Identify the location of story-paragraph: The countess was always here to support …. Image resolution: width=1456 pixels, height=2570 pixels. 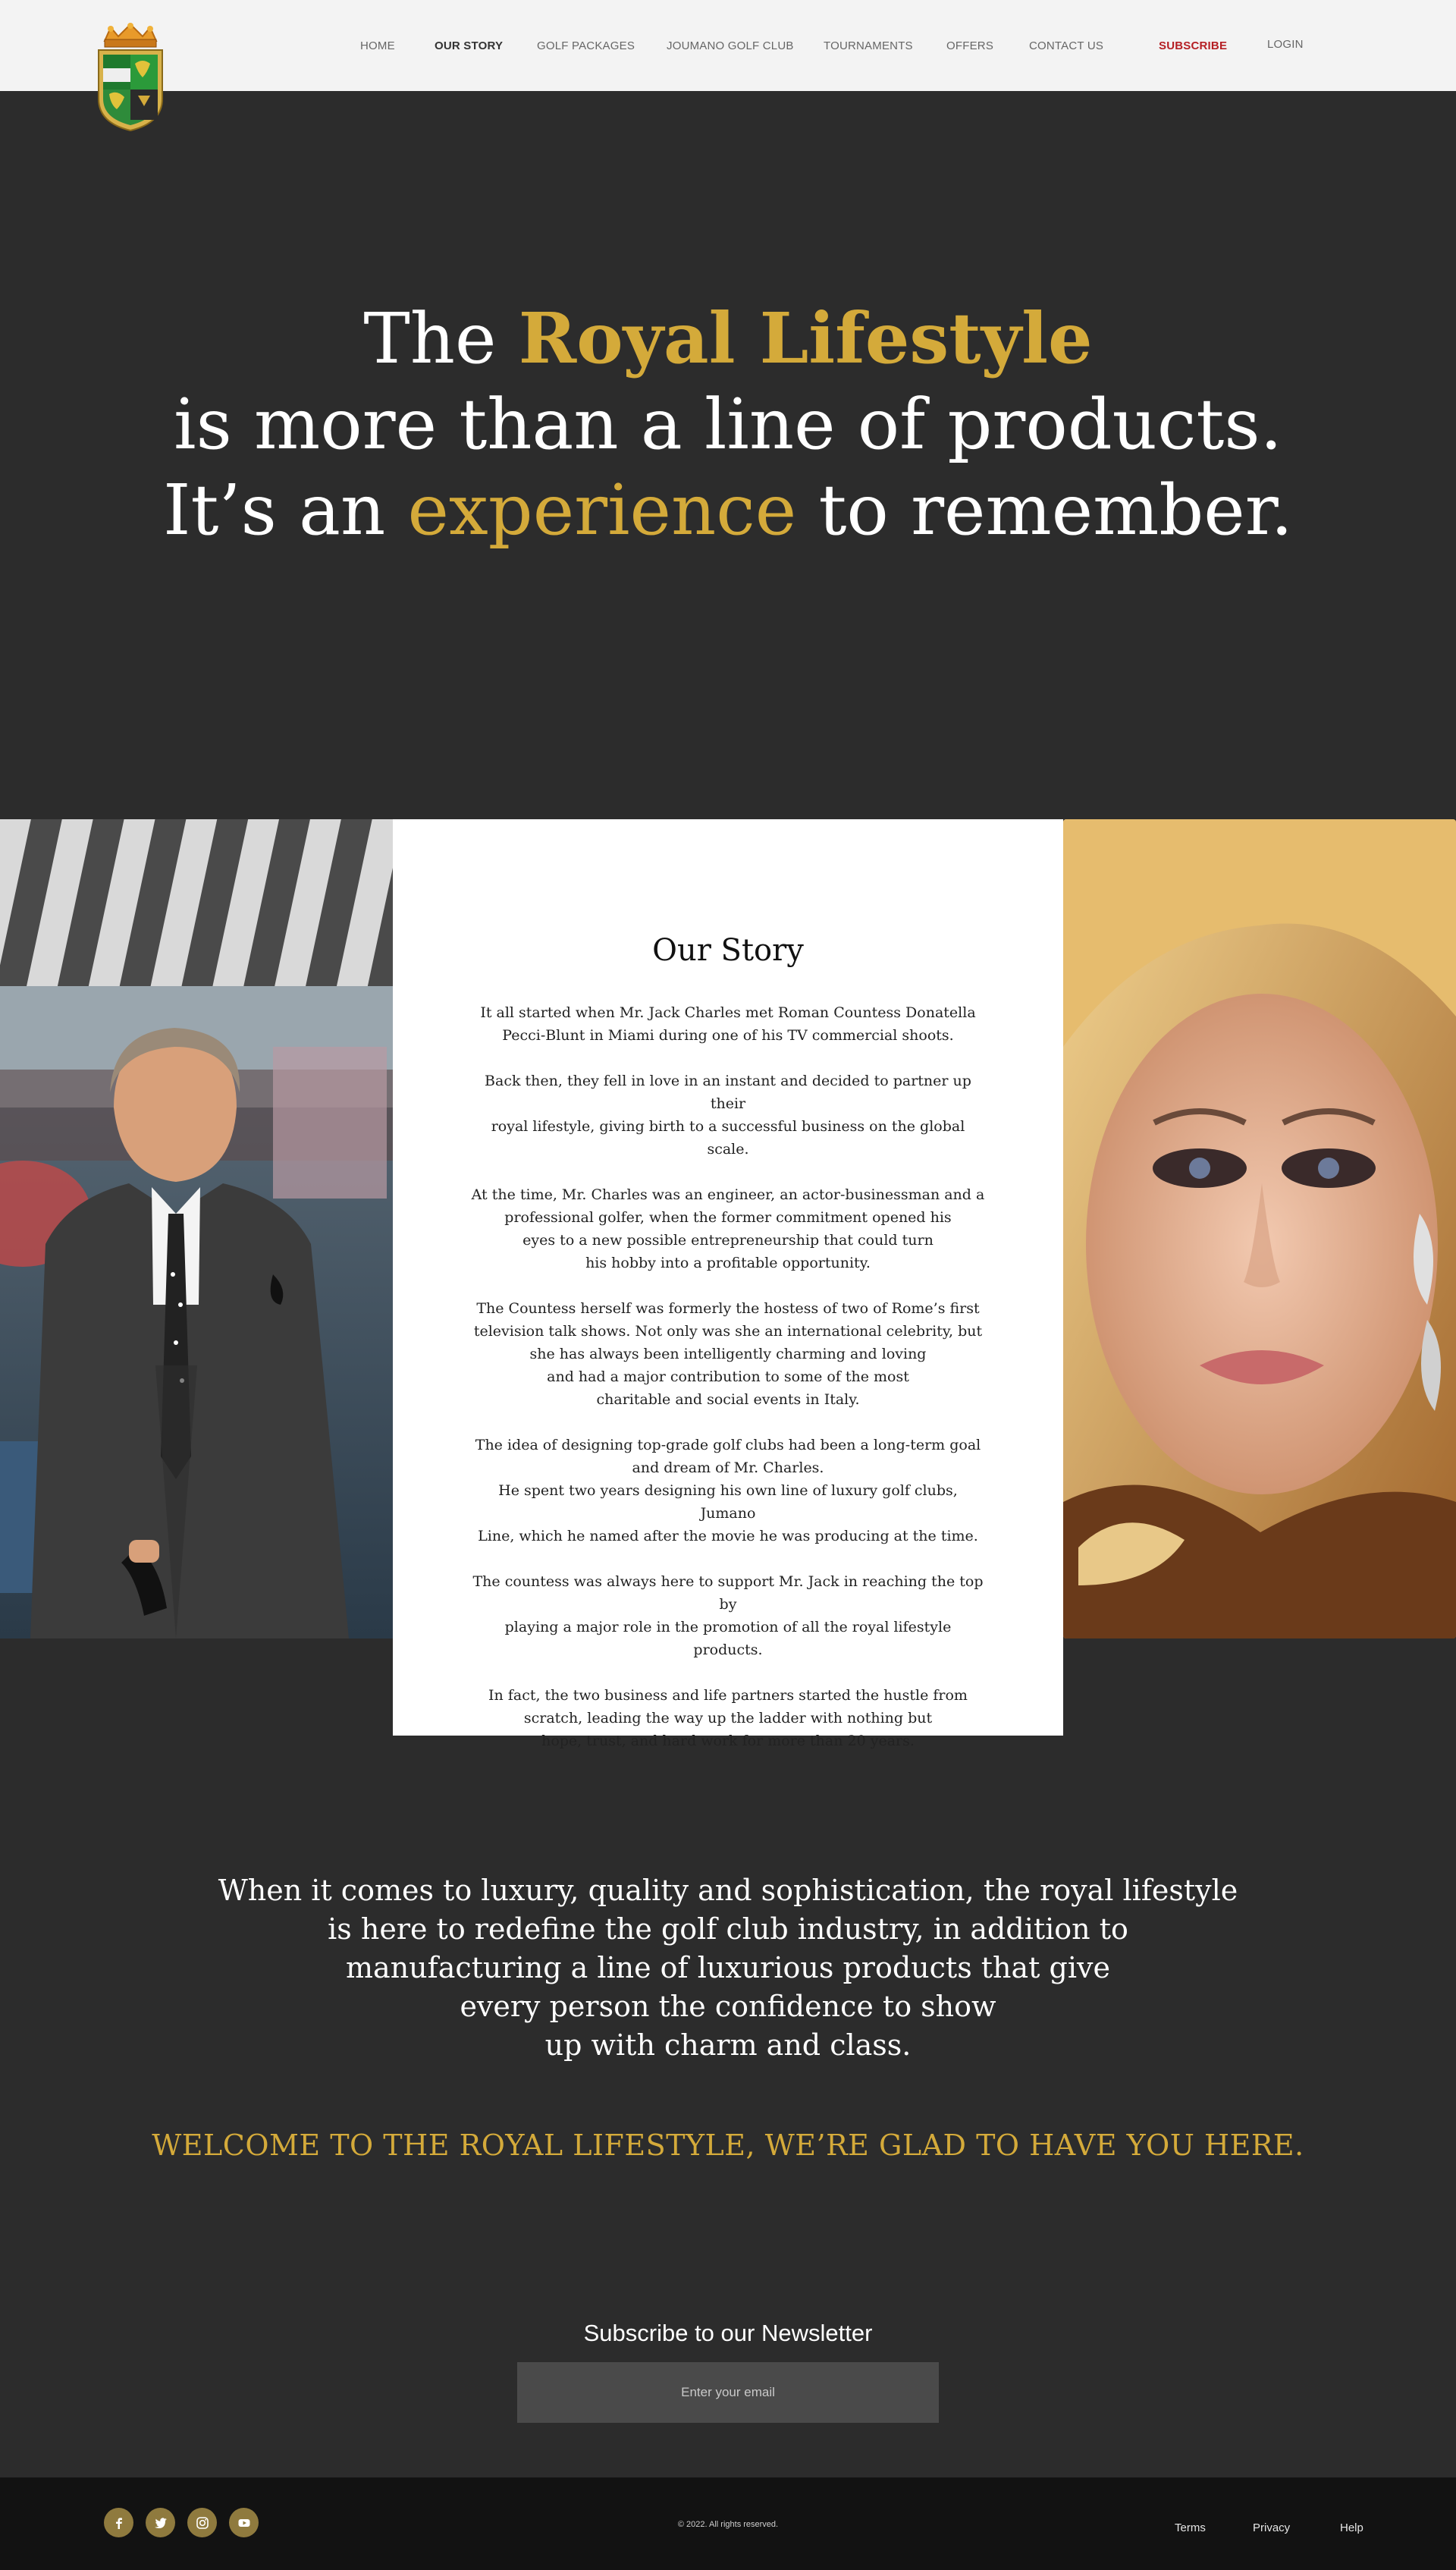
(728, 1615).